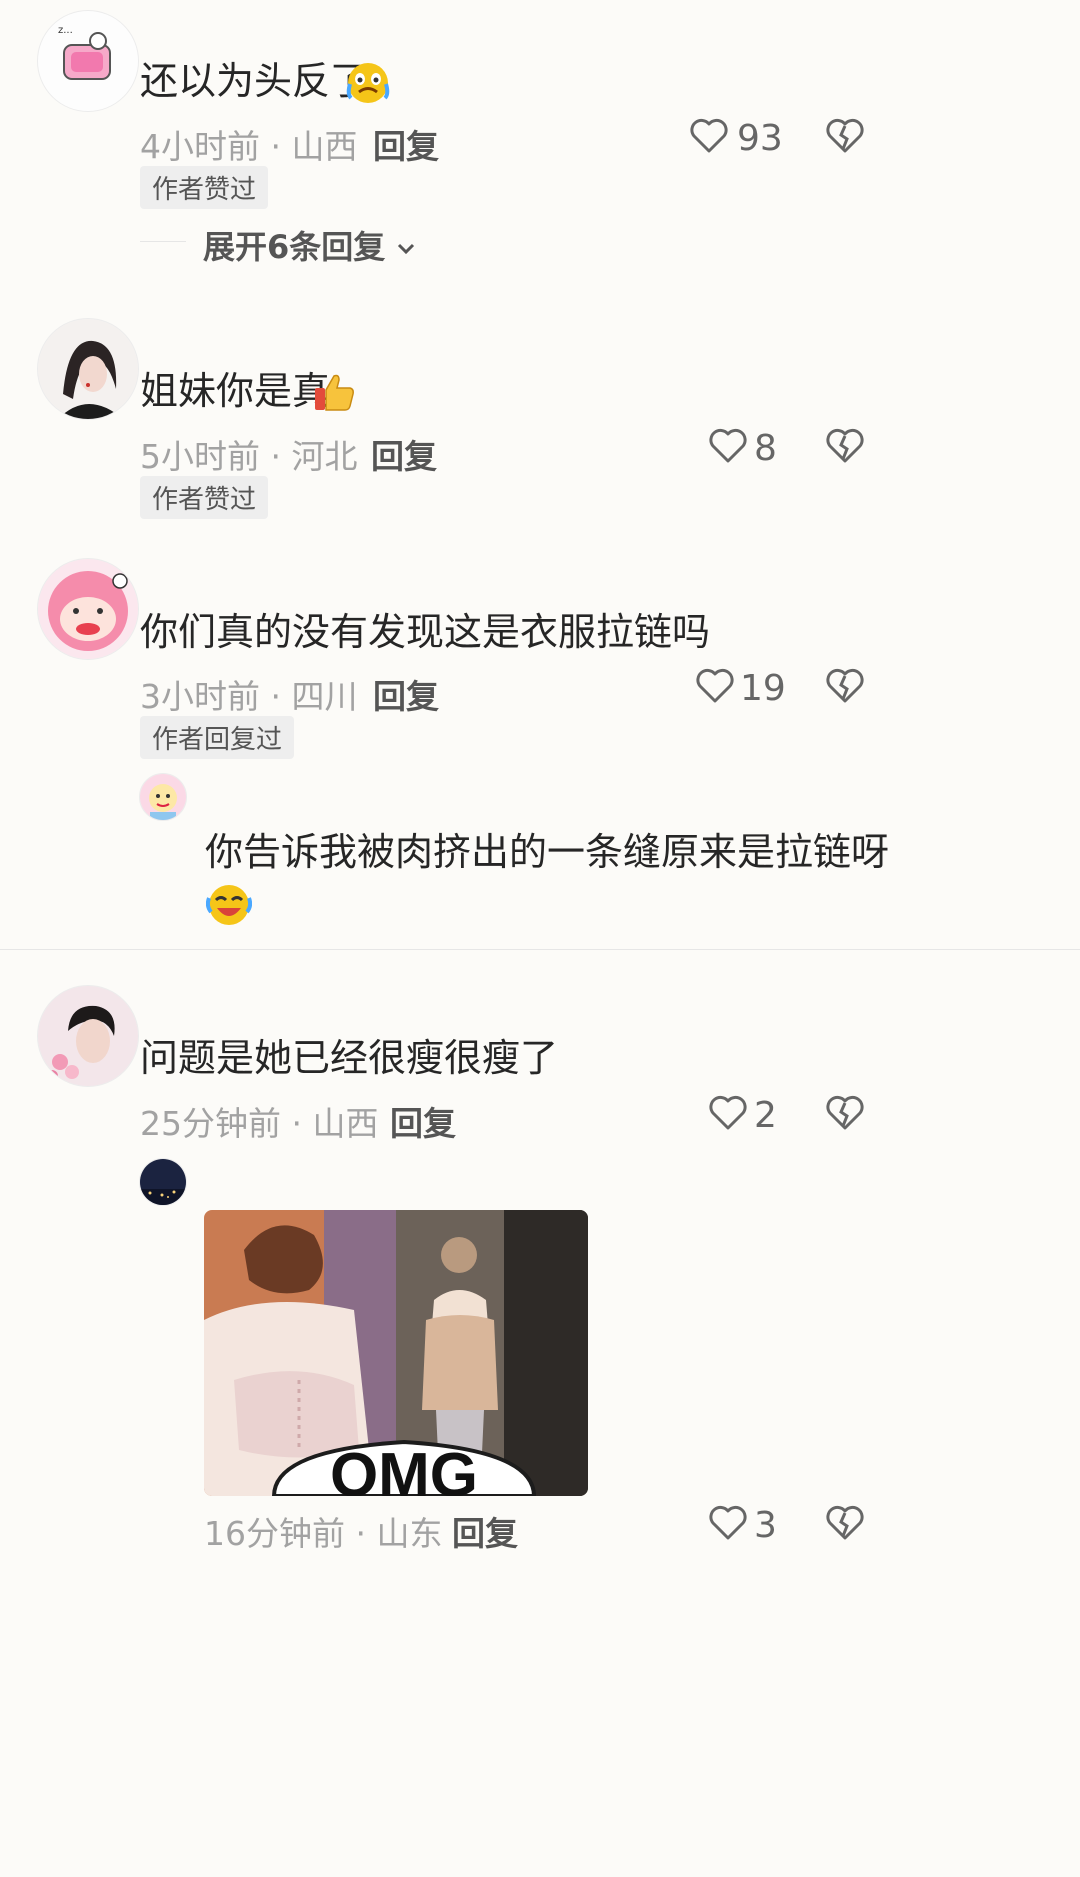 This screenshot has height=1877, width=1080. What do you see at coordinates (259, 1123) in the screenshot?
I see `comment-meta: 25分钟前 · 山西` at bounding box center [259, 1123].